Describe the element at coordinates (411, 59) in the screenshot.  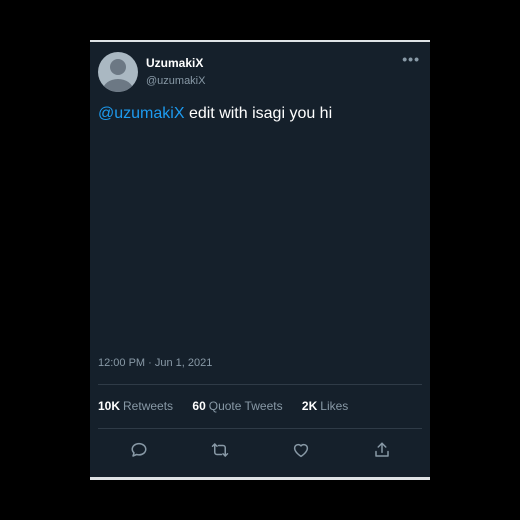
I see `more-options-icon: •••` at that location.